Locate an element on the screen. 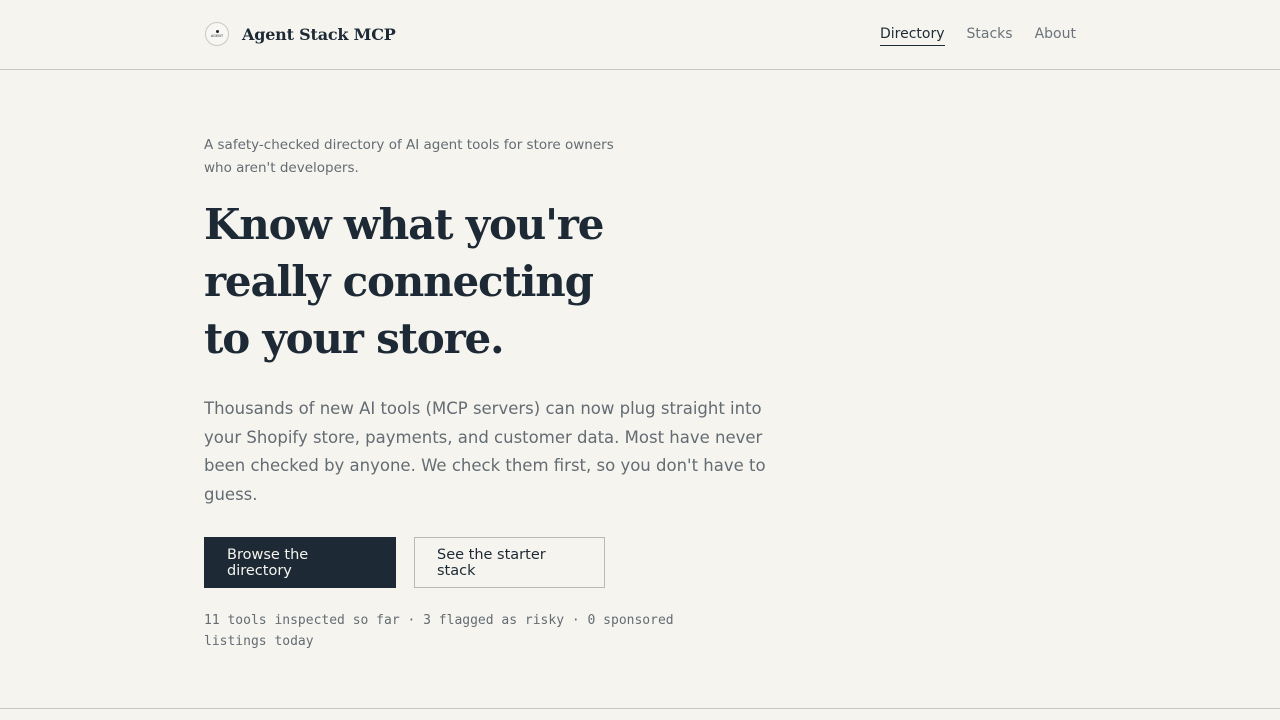  logo-text: AGENT is located at coordinates (217, 36).